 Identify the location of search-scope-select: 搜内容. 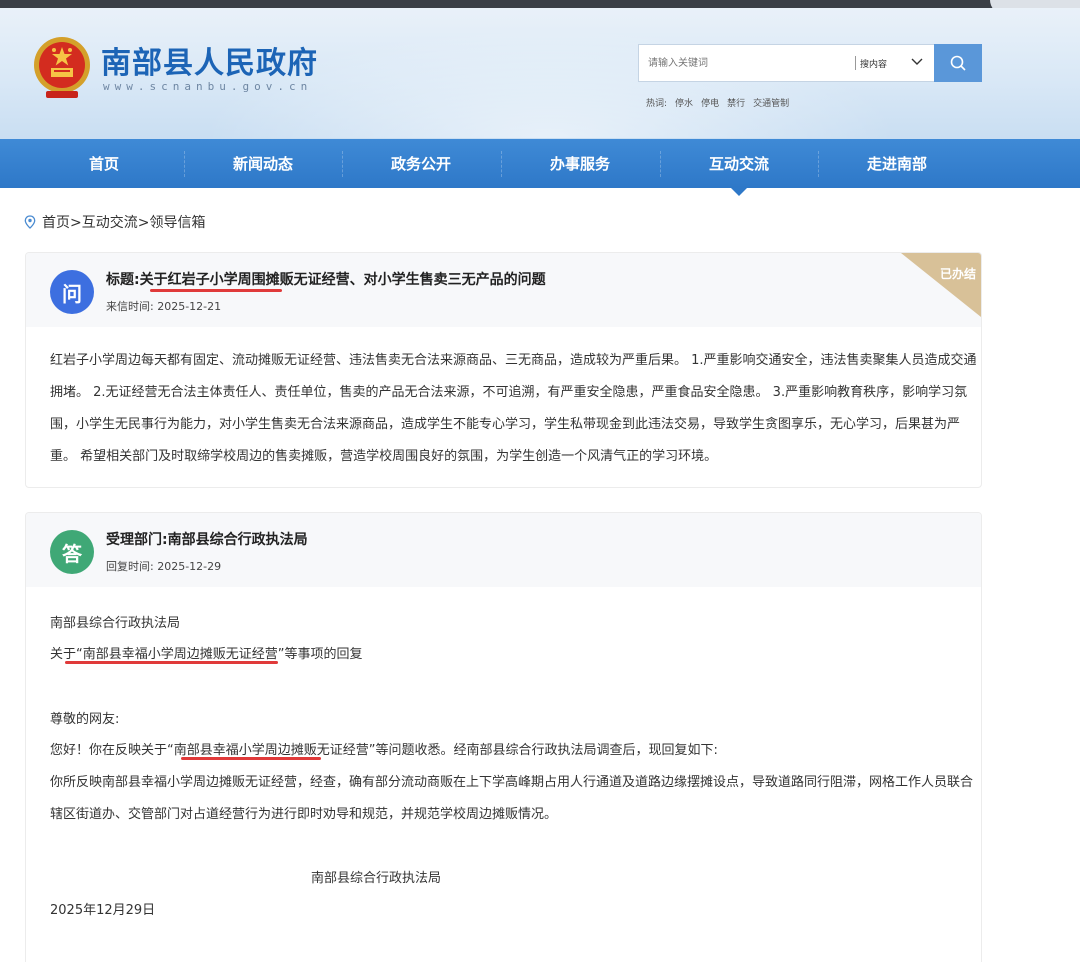
(873, 63).